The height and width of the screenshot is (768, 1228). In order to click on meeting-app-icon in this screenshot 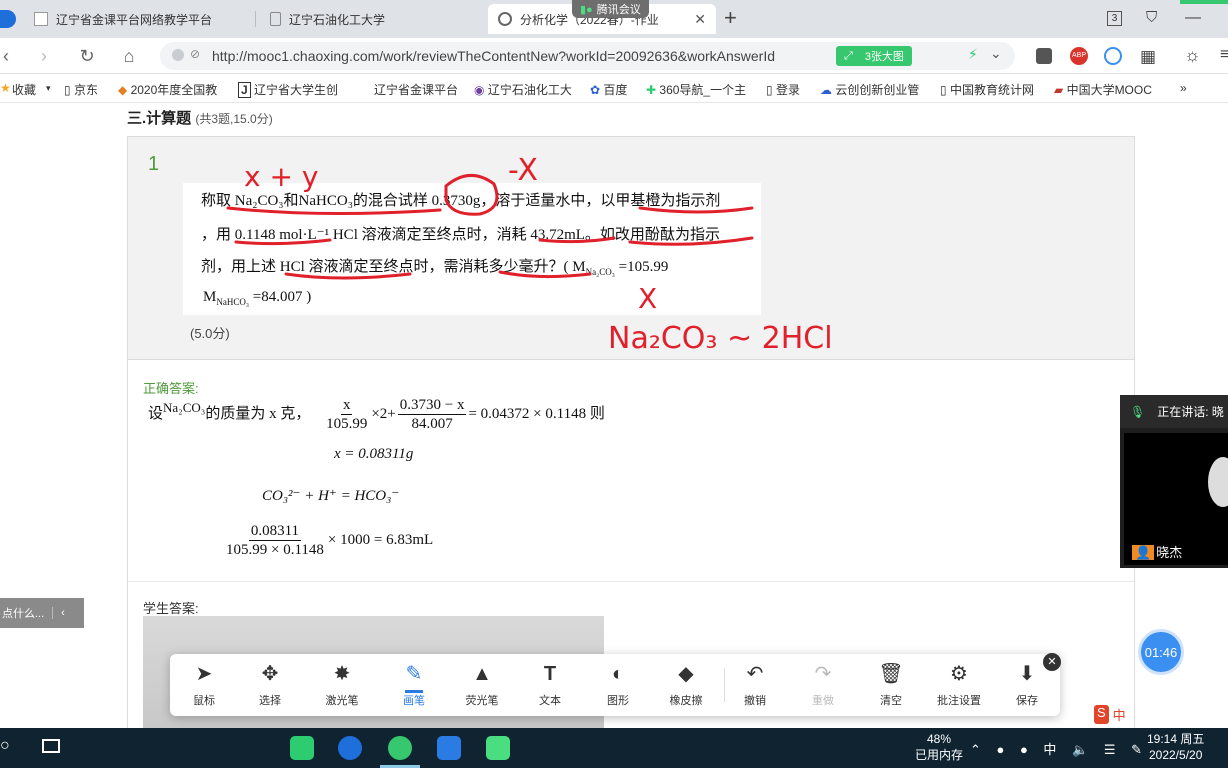, I will do `click(449, 748)`.